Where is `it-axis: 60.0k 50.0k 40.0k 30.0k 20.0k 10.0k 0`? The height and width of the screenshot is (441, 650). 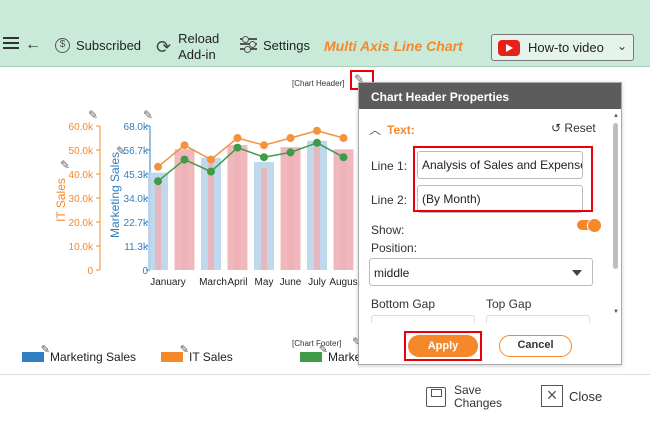 it-axis: 60.0k 50.0k 40.0k 30.0k 20.0k 10.0k 0 is located at coordinates (85, 199).